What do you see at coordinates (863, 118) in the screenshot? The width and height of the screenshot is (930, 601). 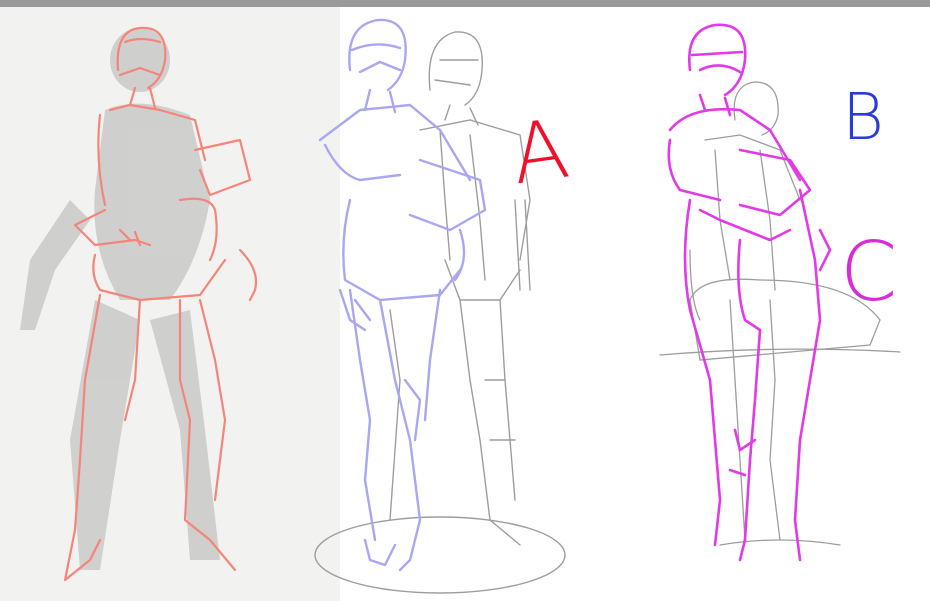 I see `label-b: B` at bounding box center [863, 118].